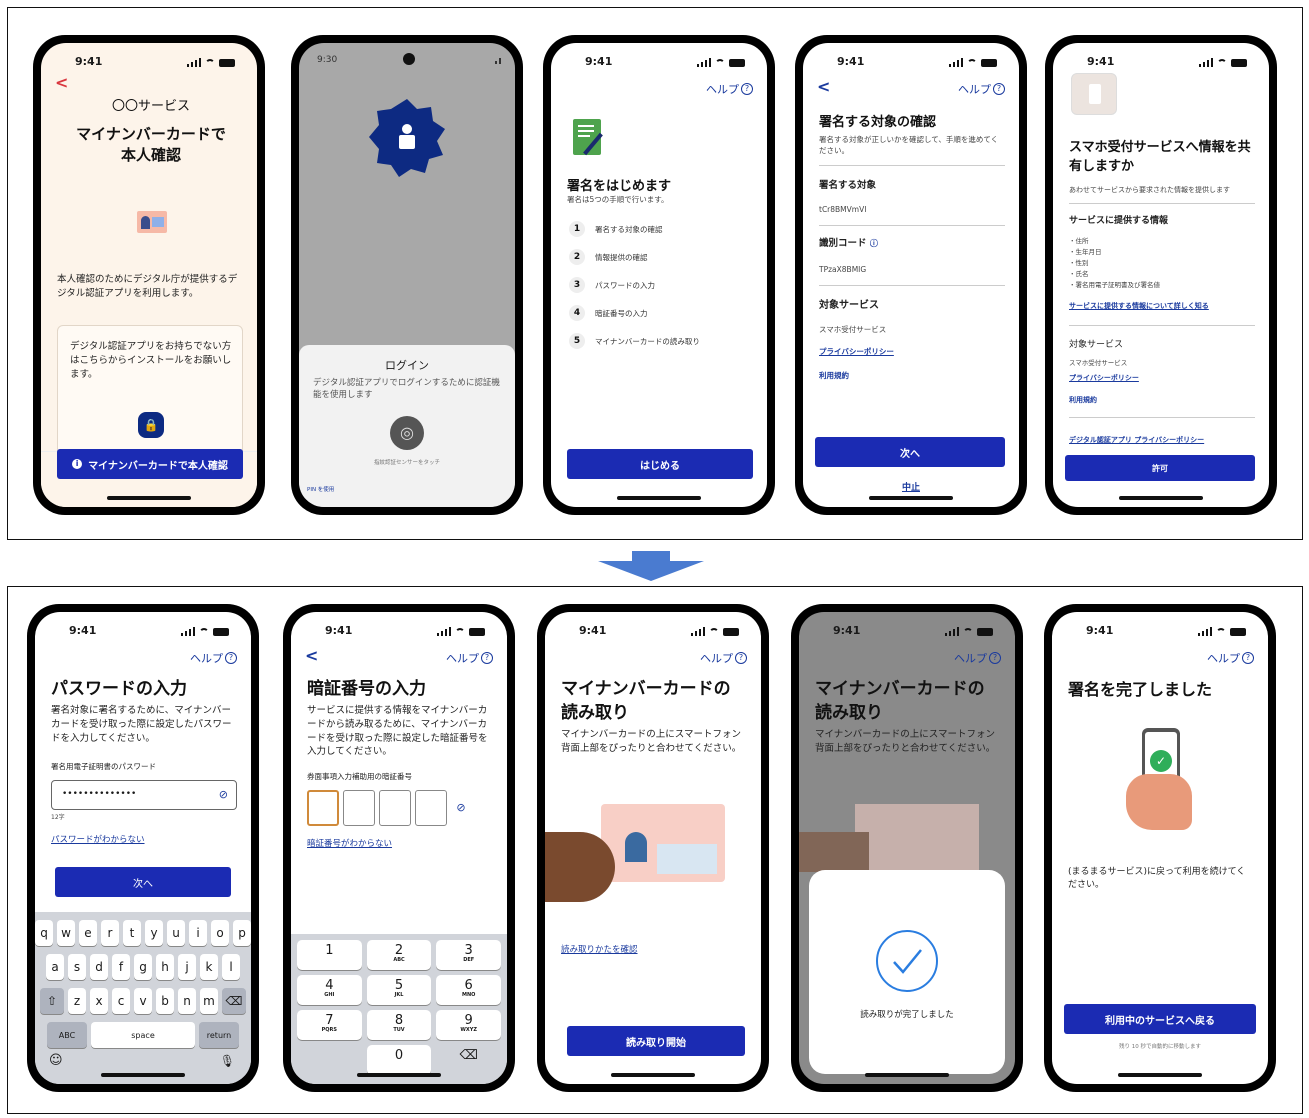  Describe the element at coordinates (66, 933) in the screenshot. I see `key-w: w` at that location.